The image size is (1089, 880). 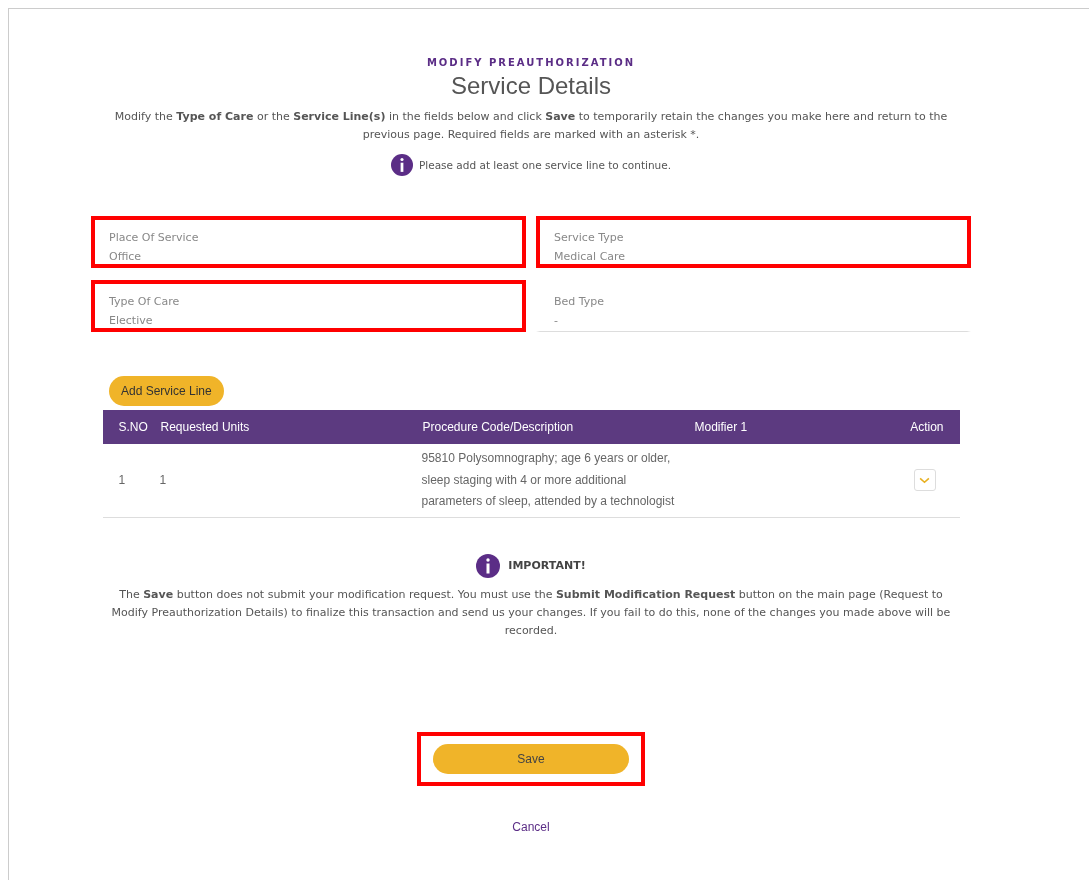 I want to click on save-button: Save, so click(x=531, y=758).